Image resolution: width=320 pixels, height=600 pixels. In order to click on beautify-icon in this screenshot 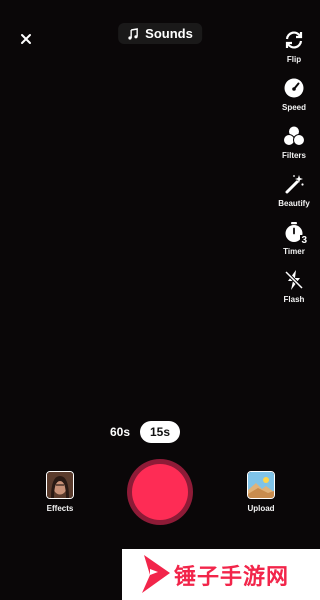, I will do `click(294, 184)`.